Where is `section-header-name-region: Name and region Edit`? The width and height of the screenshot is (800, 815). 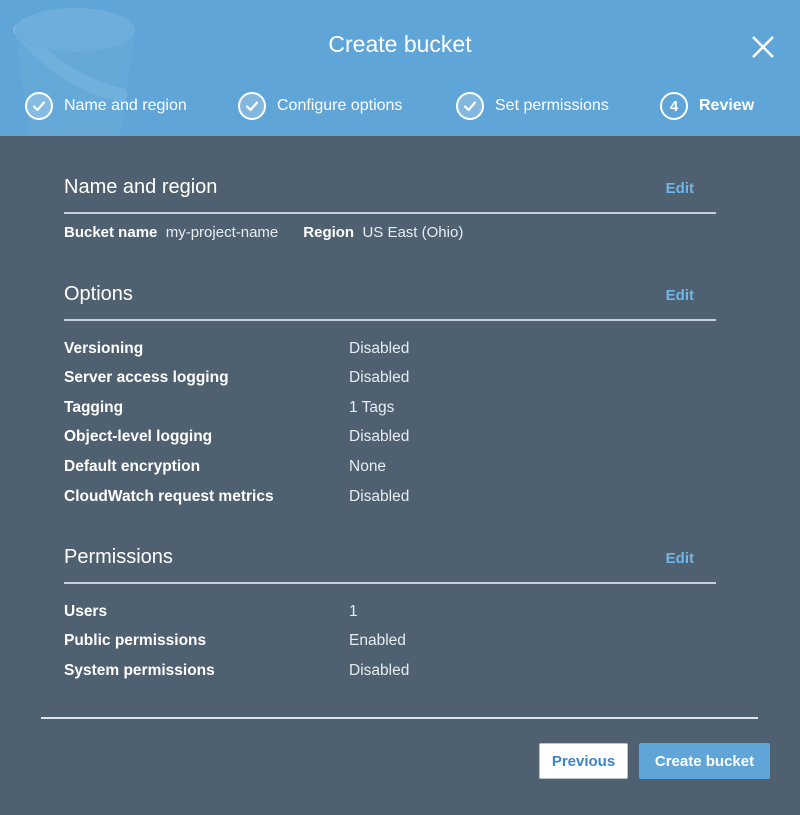 section-header-name-region: Name and region Edit is located at coordinates (390, 195).